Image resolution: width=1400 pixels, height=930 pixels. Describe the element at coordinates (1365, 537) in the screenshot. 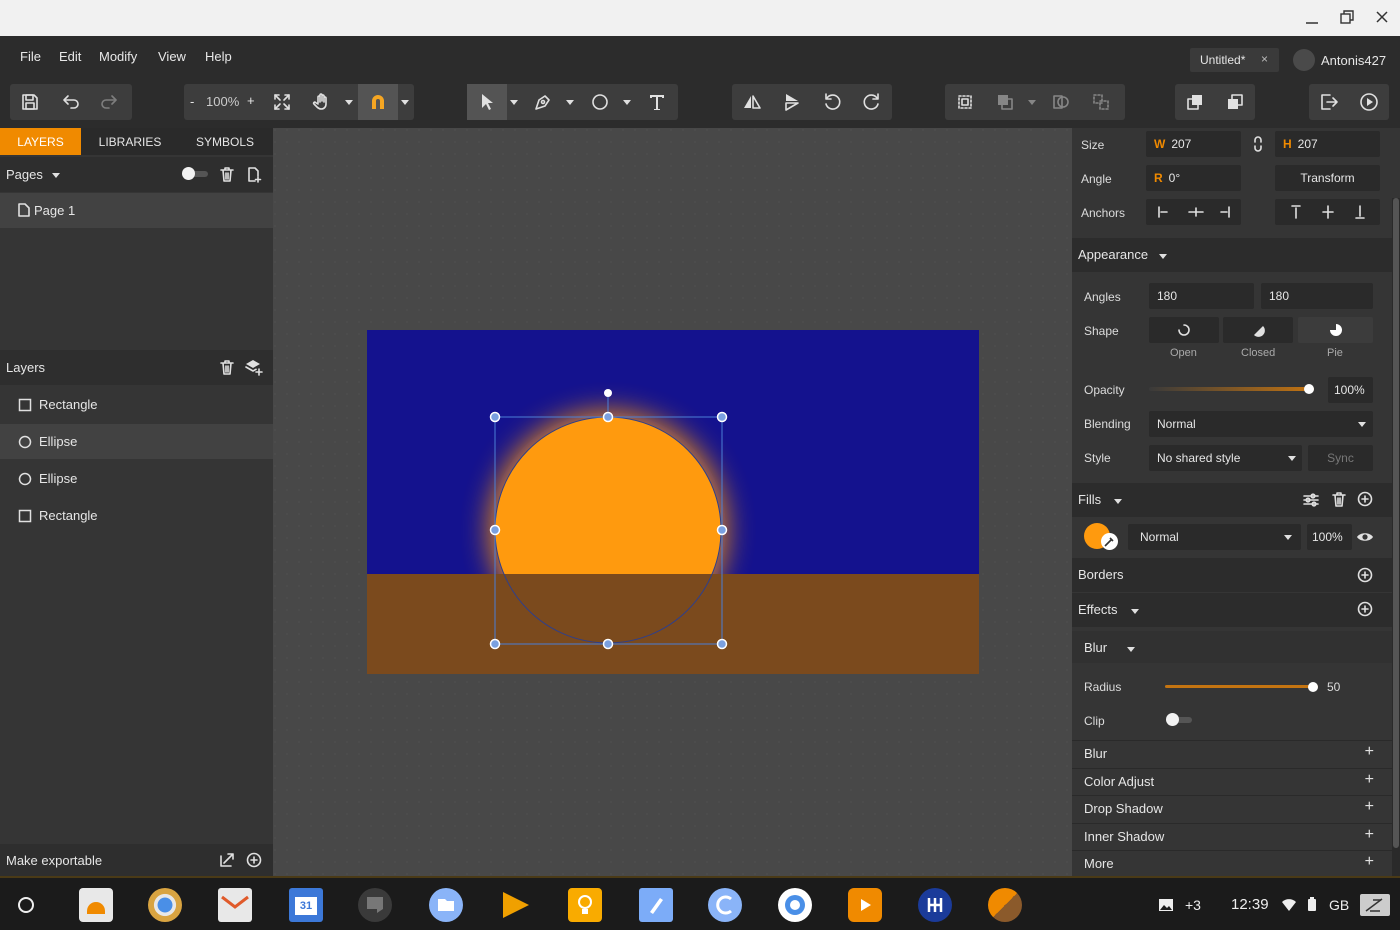

I see `eye-icon` at that location.